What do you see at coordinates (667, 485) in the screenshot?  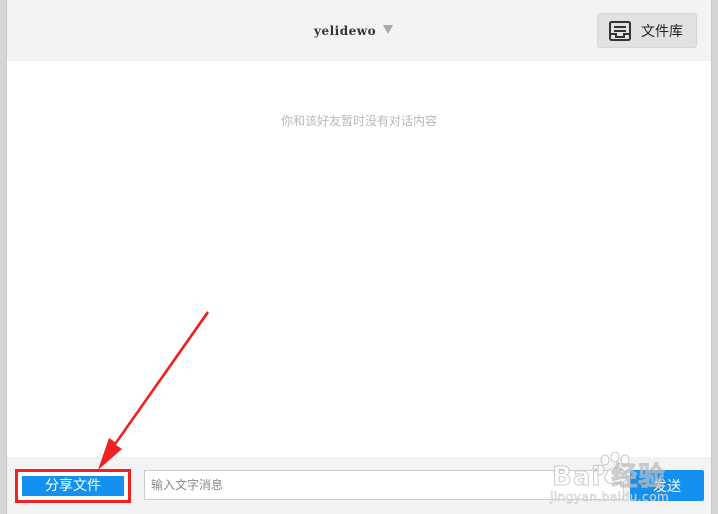 I see `send-button: 发送` at bounding box center [667, 485].